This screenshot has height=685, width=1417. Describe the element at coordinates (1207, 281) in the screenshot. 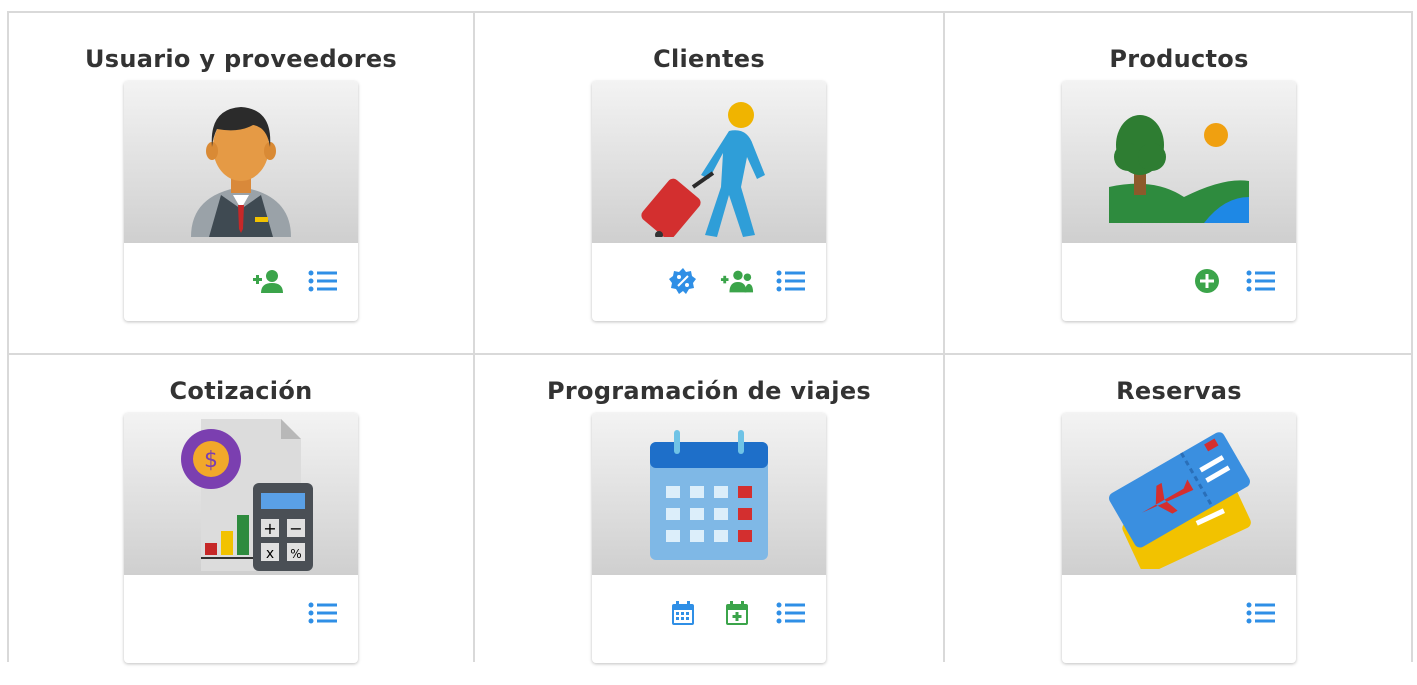

I see `plus-circle-icon` at that location.